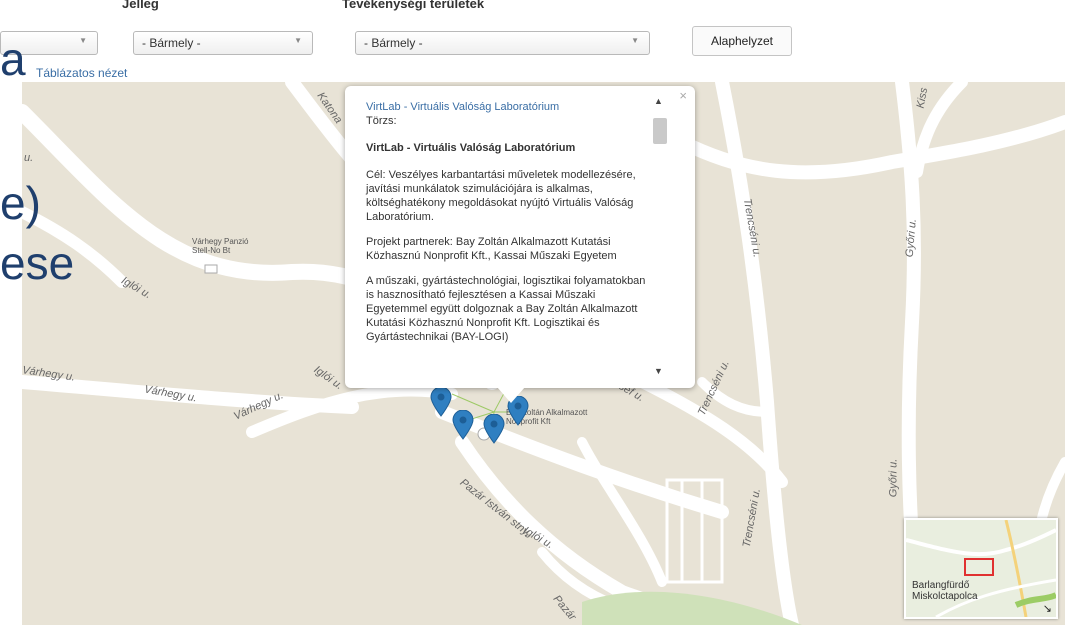 This screenshot has height=625, width=1065. What do you see at coordinates (13, 59) in the screenshot?
I see `slide-text-line: a` at bounding box center [13, 59].